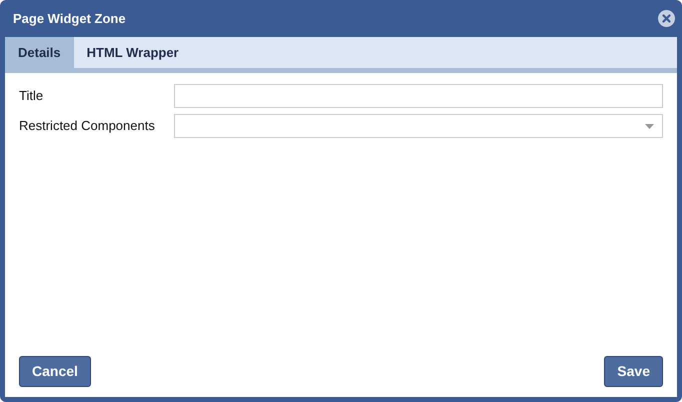  Describe the element at coordinates (633, 371) in the screenshot. I see `save-button: Save` at that location.